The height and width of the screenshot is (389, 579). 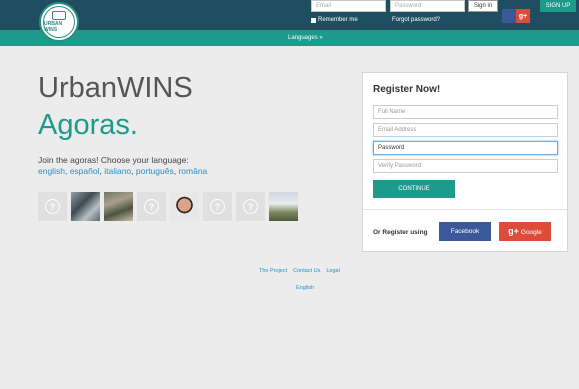 I want to click on google-register-button: g+ Google, so click(x=525, y=231).